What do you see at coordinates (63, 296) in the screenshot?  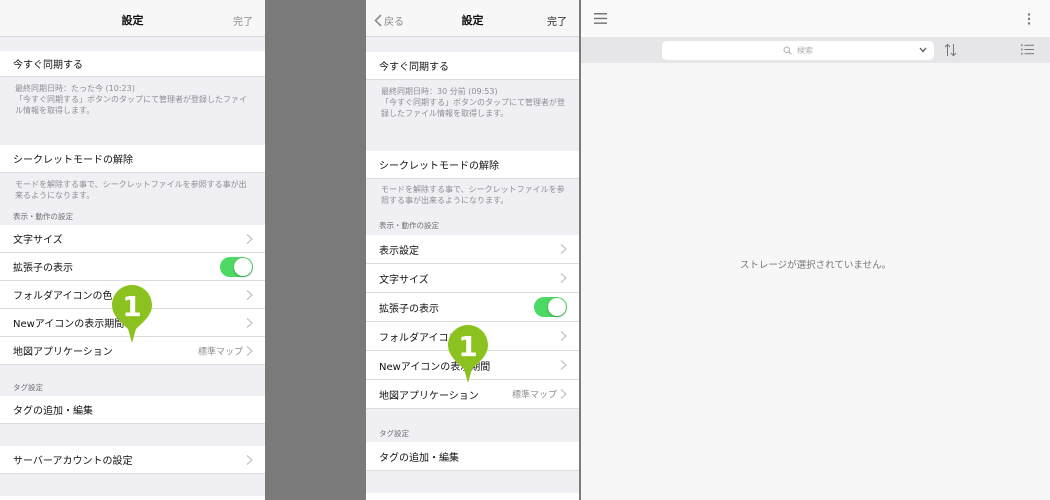 I see `folder-icon-color-label: フォルダアイコンの色` at bounding box center [63, 296].